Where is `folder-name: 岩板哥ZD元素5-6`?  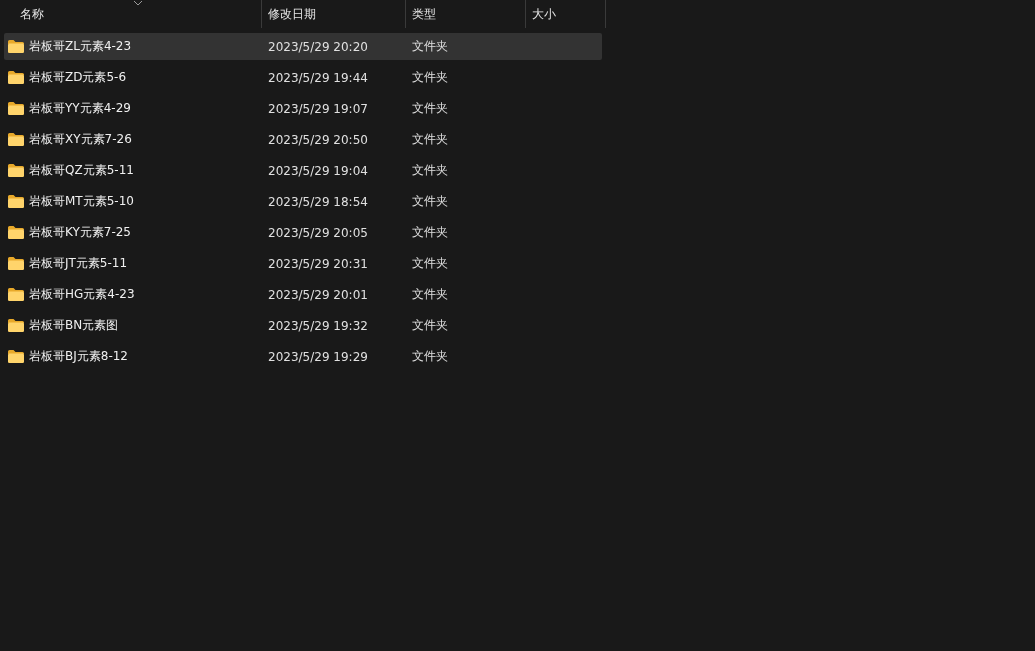
folder-name: 岩板哥ZD元素5-6 is located at coordinates (78, 77).